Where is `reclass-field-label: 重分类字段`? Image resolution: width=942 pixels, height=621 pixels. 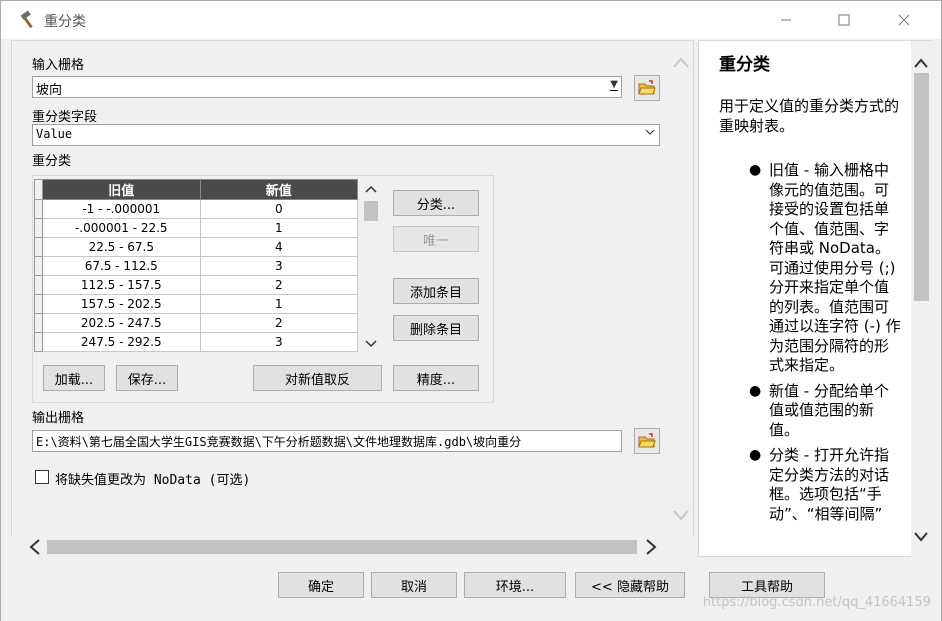
reclass-field-label: 重分类字段 is located at coordinates (65, 117).